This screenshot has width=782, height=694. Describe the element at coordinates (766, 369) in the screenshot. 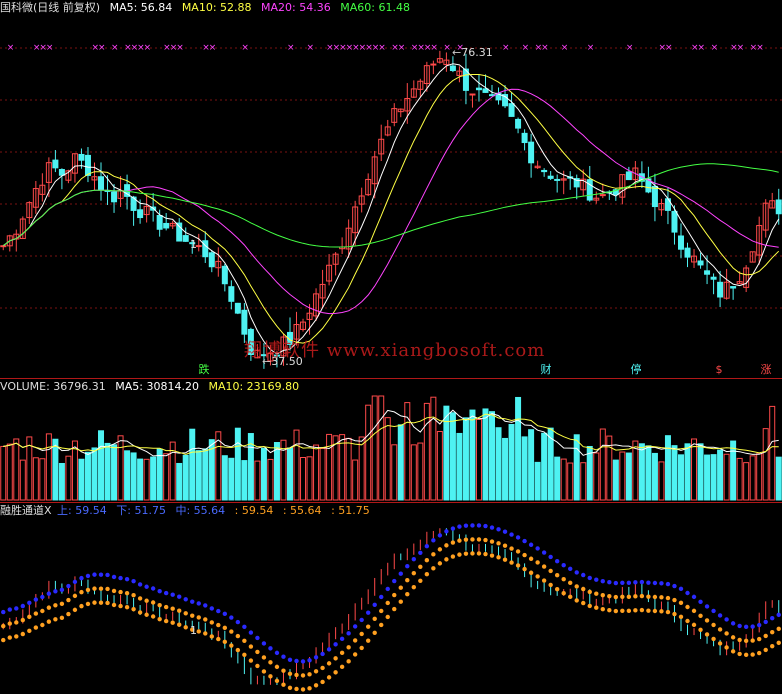

I see `tag-zhang: 涨` at that location.